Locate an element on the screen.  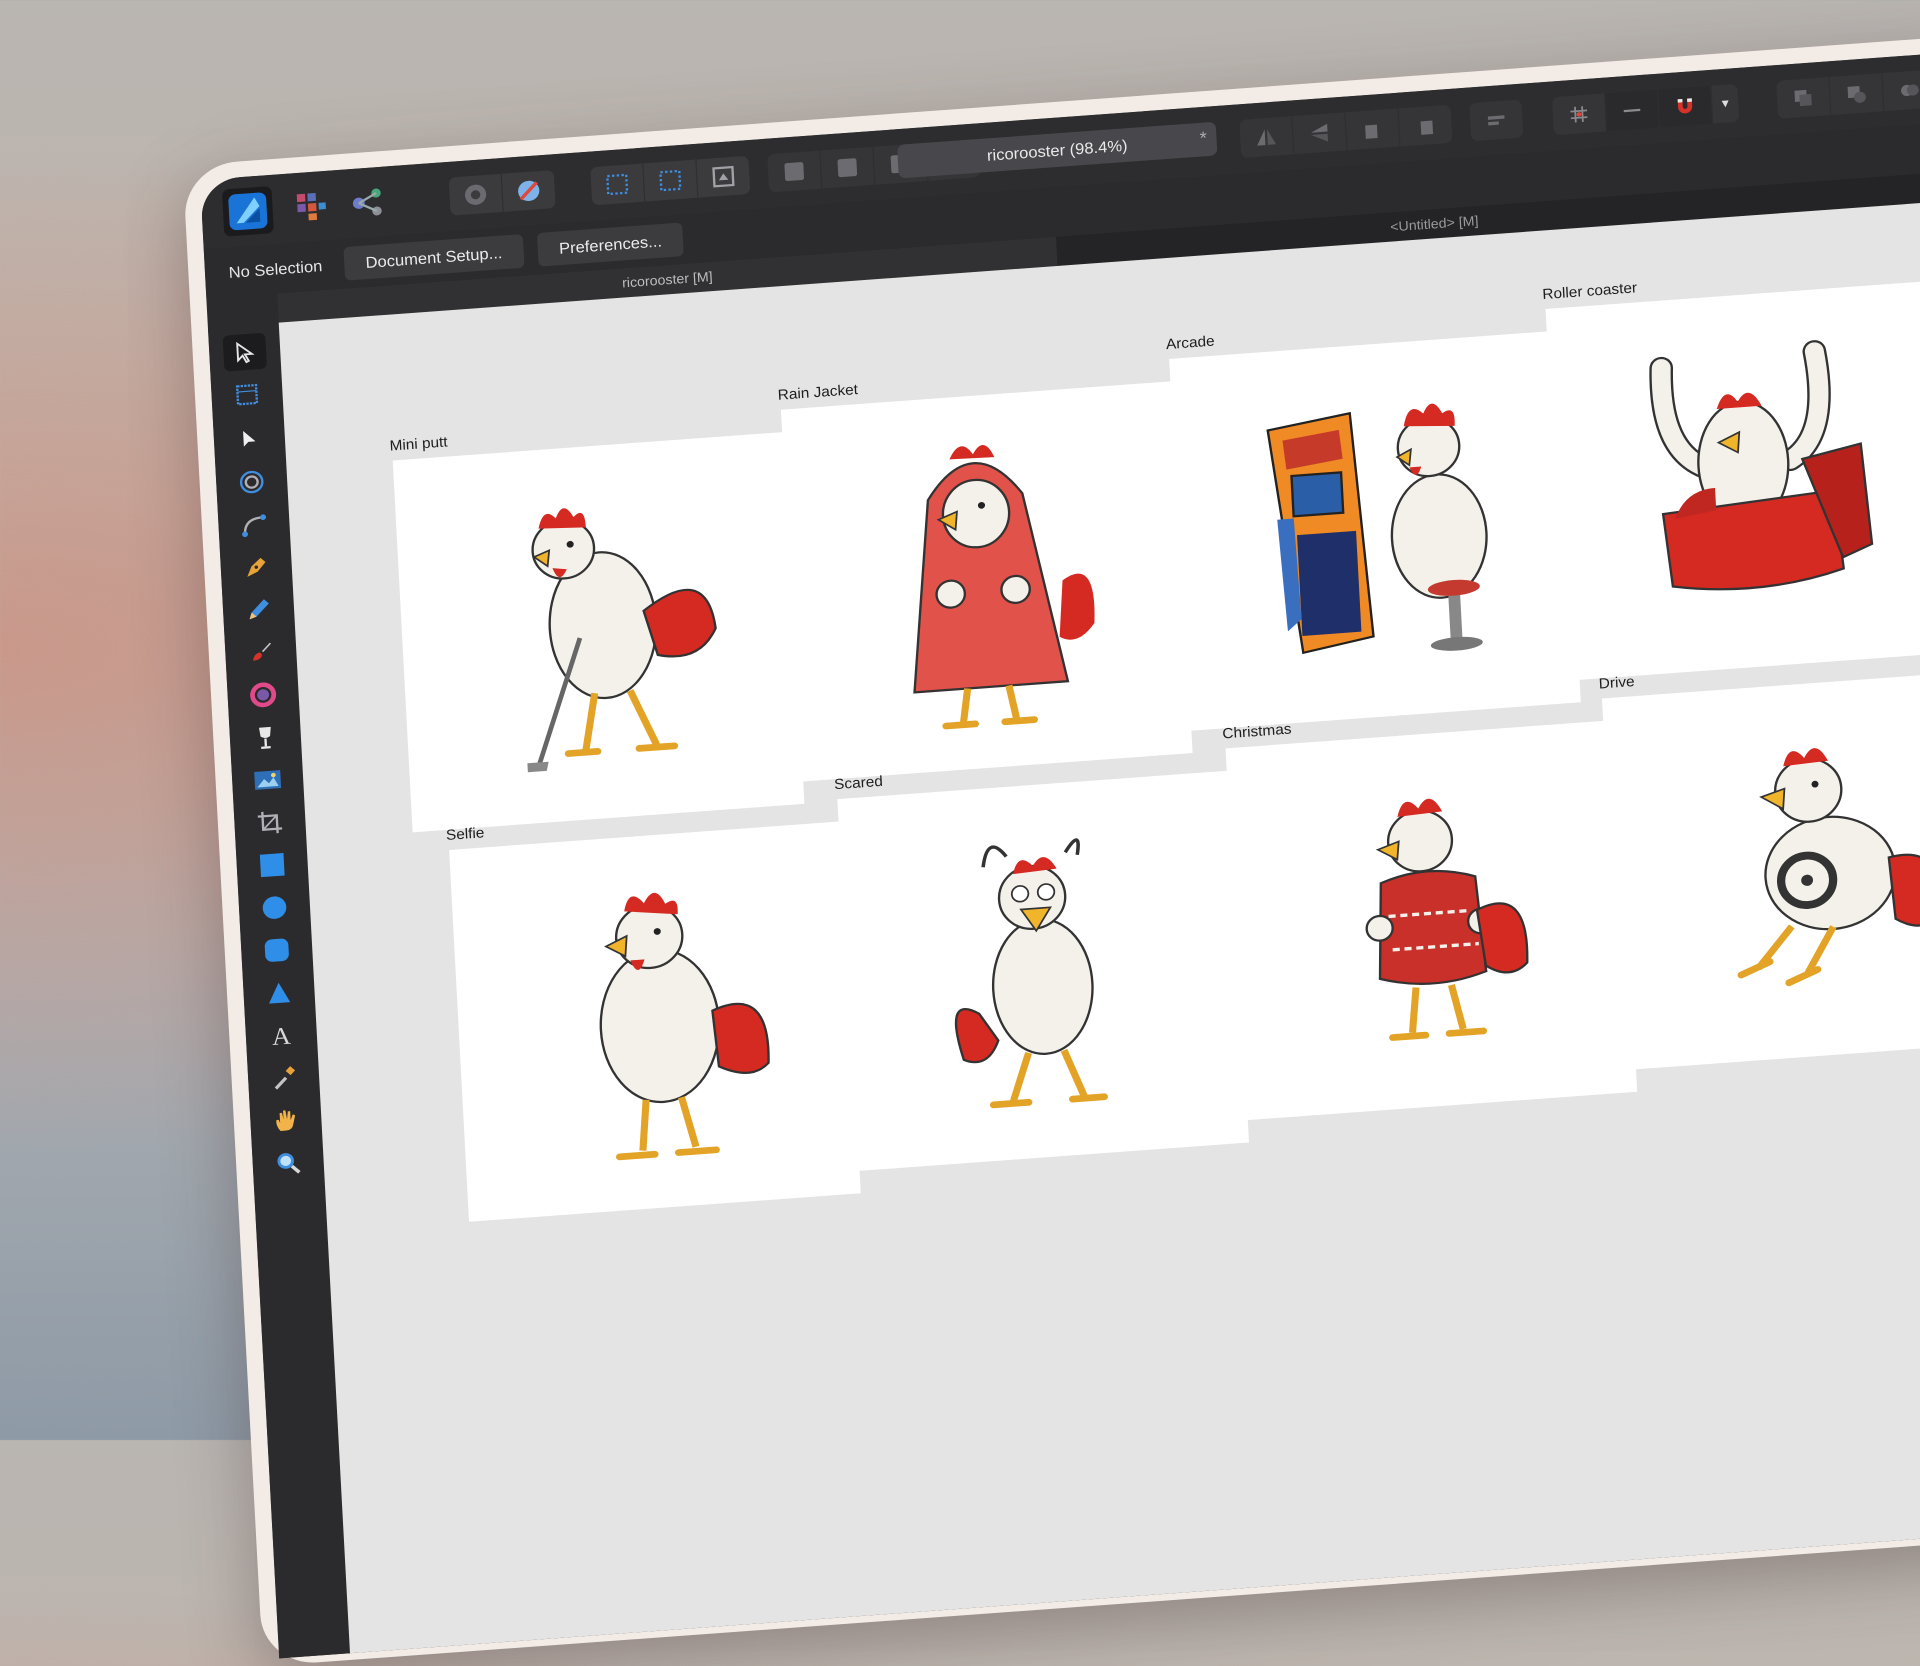
pencil-tool is located at coordinates (258, 609).